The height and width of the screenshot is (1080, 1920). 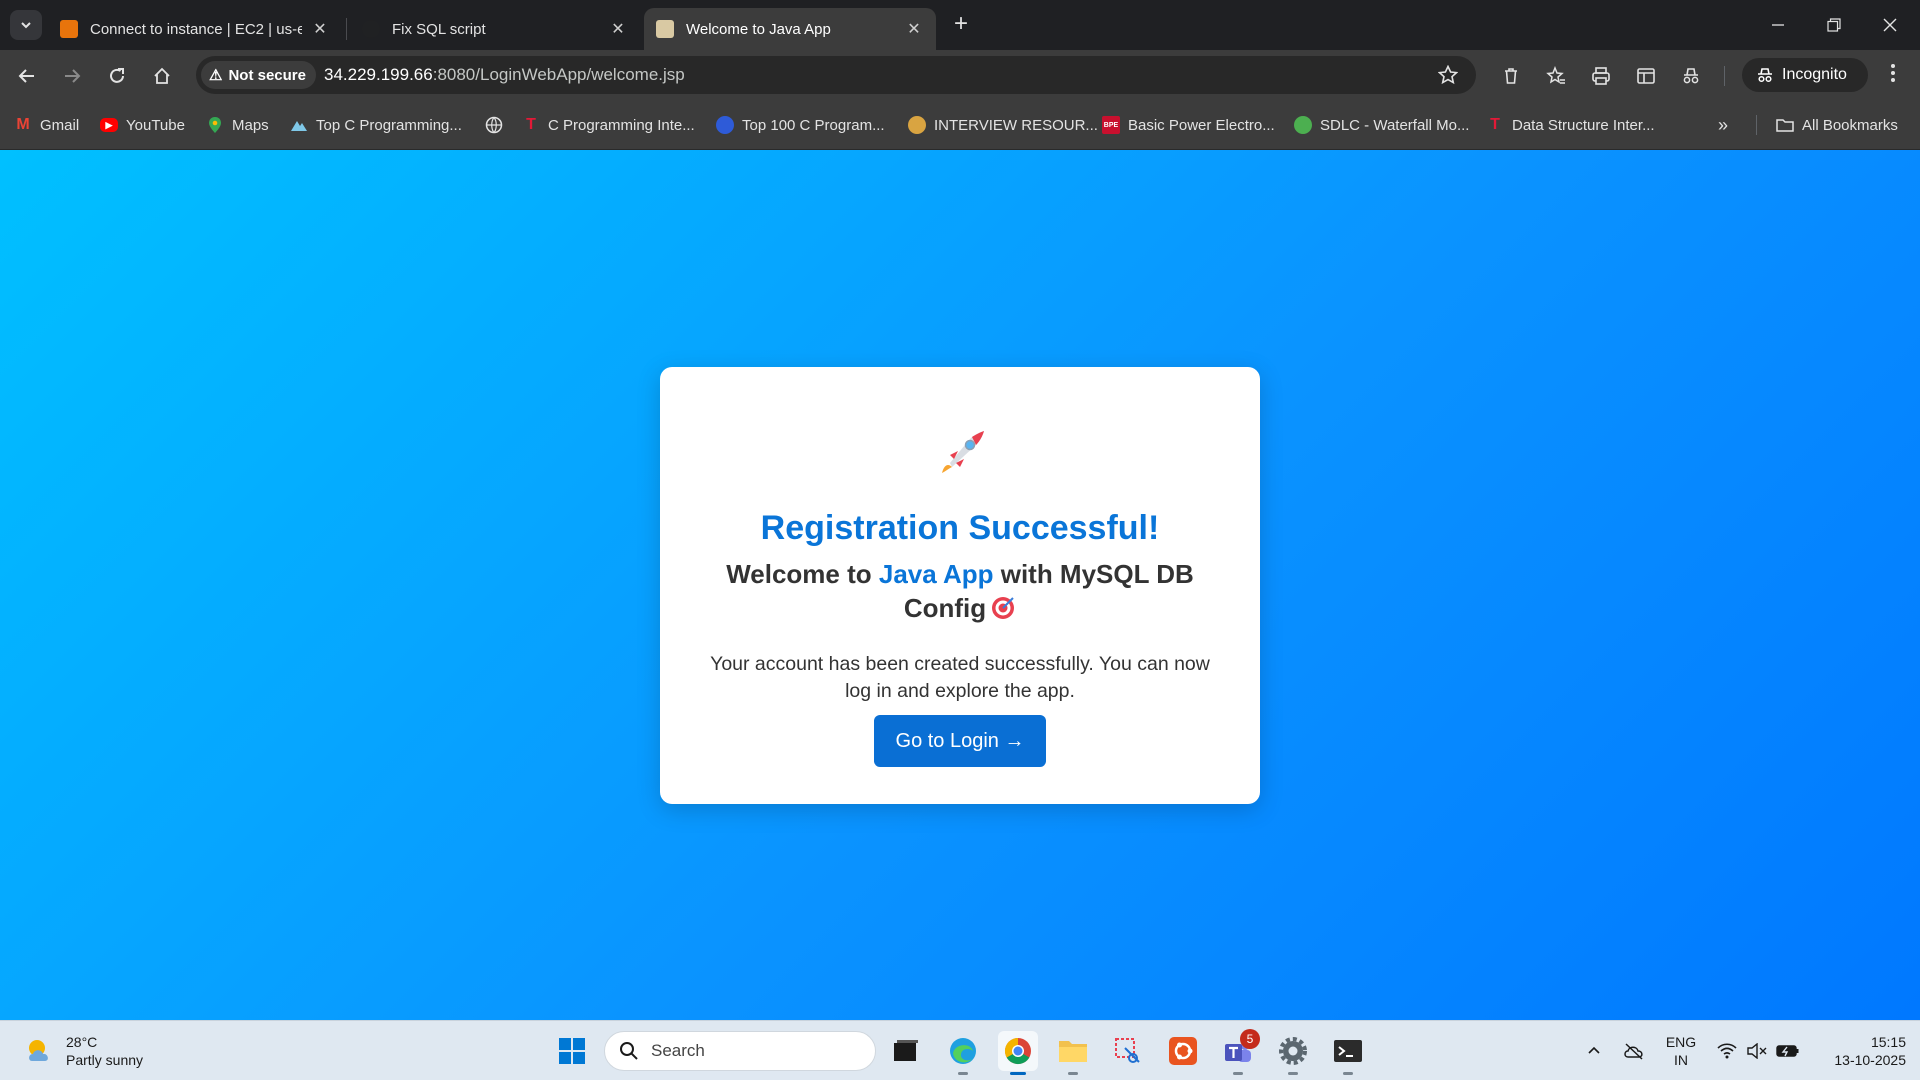 What do you see at coordinates (1681, 1051) in the screenshot?
I see `input-language-indicator: ENG IN` at bounding box center [1681, 1051].